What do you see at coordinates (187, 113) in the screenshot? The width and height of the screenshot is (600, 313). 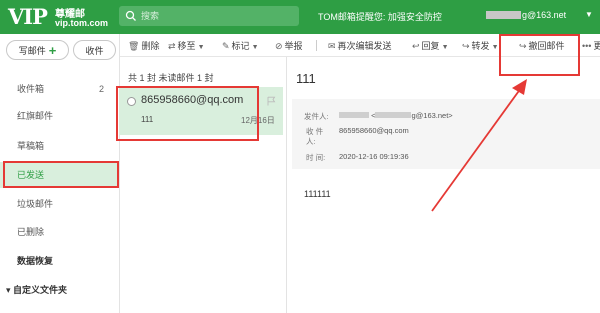 I see `mail-highlight-box` at bounding box center [187, 113].